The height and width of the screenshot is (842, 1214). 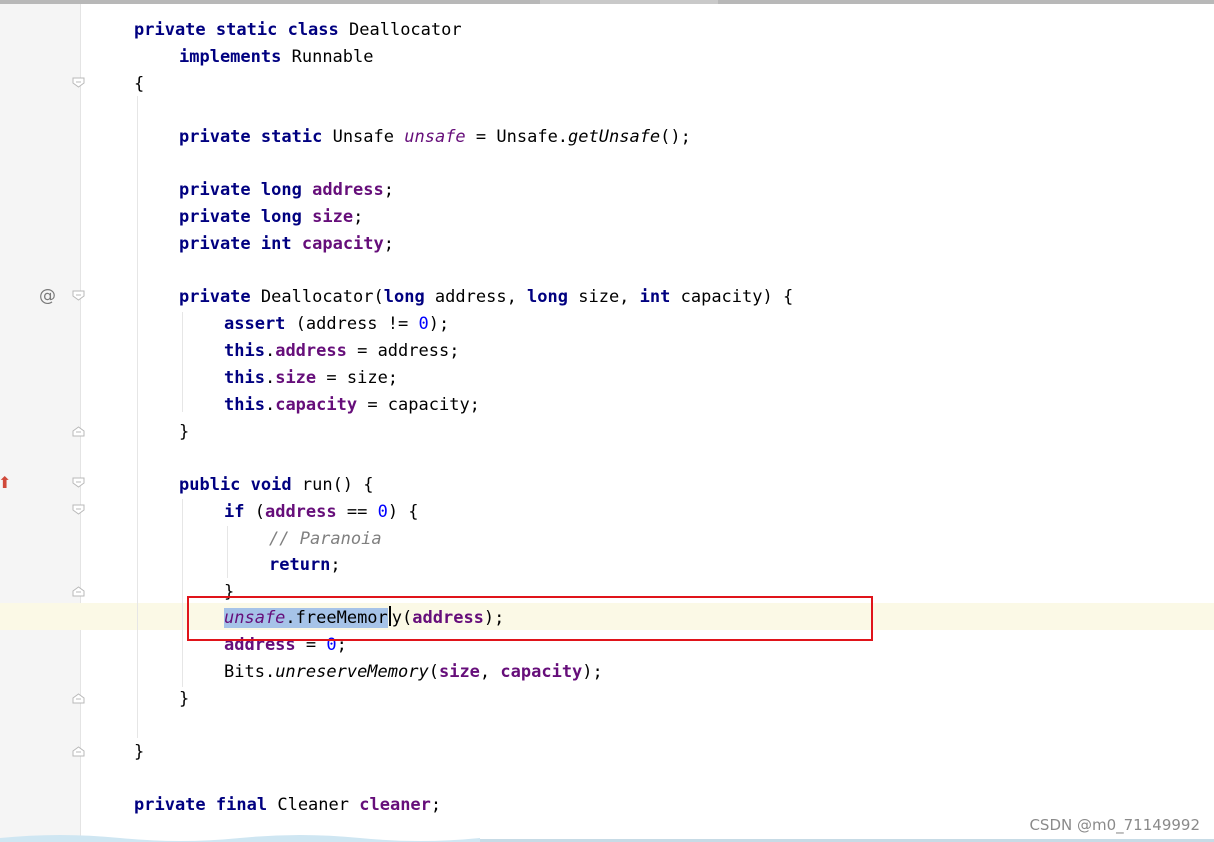 I want to click on editor-gutter, so click(x=40, y=423).